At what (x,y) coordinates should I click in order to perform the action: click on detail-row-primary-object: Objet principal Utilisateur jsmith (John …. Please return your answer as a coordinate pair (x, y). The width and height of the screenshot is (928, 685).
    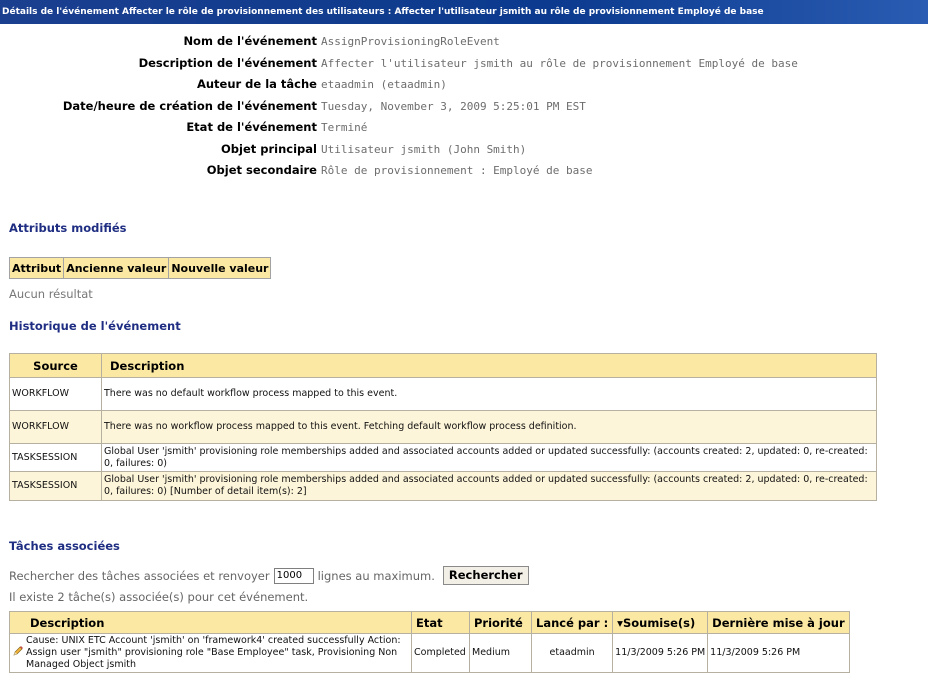
    Looking at the image, I should click on (464, 153).